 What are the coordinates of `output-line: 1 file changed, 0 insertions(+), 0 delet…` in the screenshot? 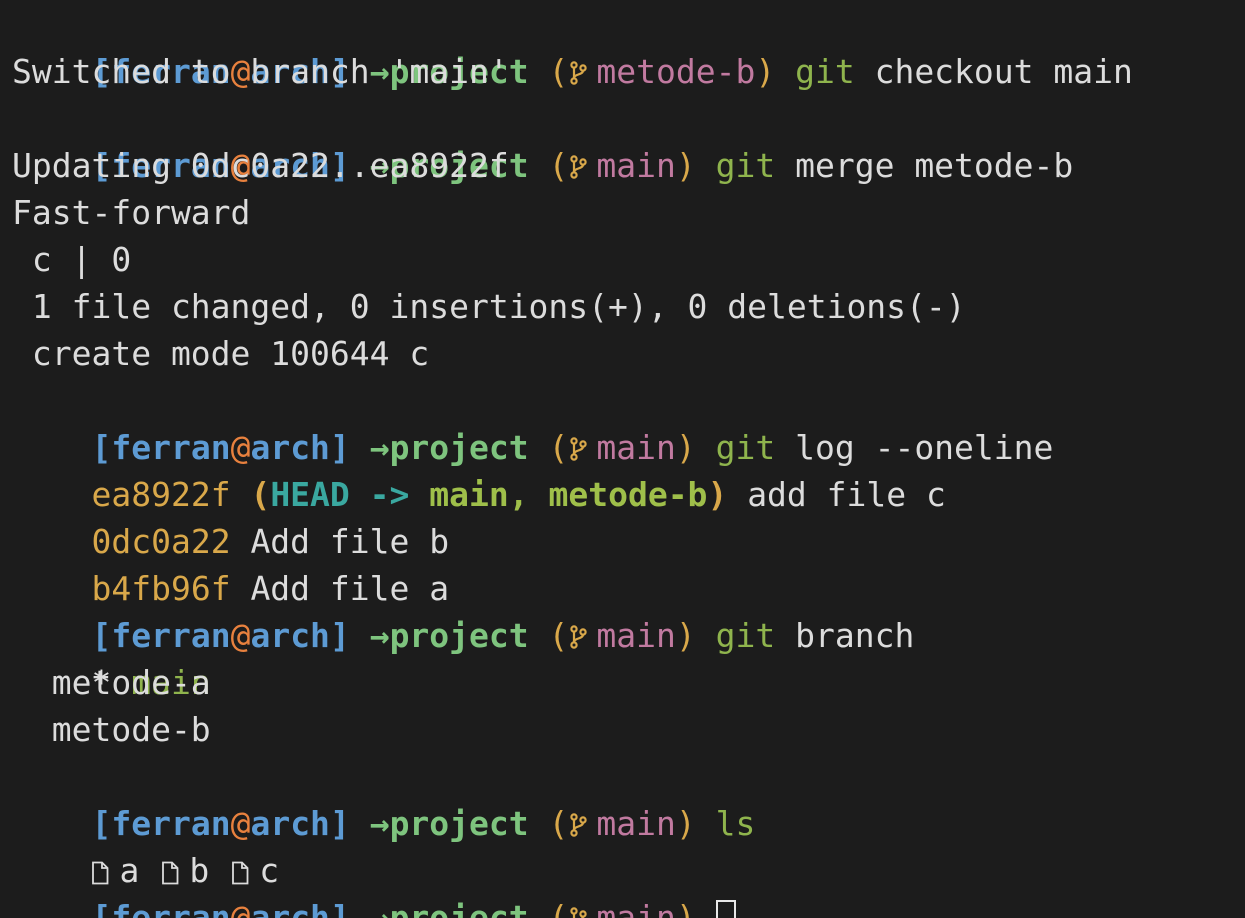 It's located at (489, 306).